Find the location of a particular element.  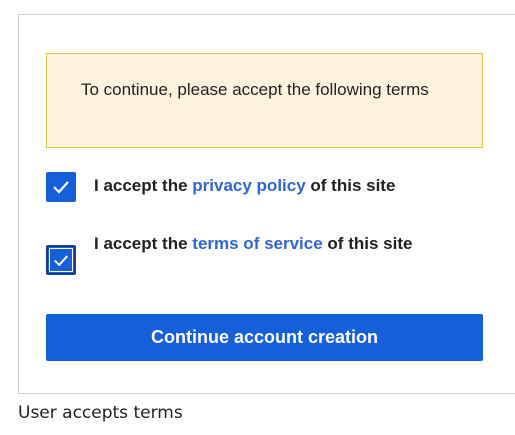

privacy-policy-link: privacy policy is located at coordinates (248, 185).